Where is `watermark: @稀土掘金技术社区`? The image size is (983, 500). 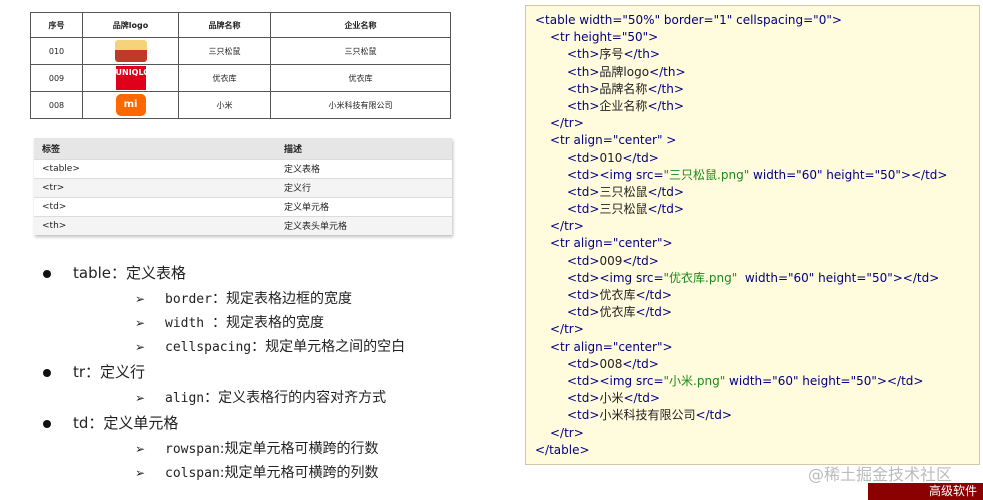
watermark: @稀土掘金技术社区 is located at coordinates (880, 474).